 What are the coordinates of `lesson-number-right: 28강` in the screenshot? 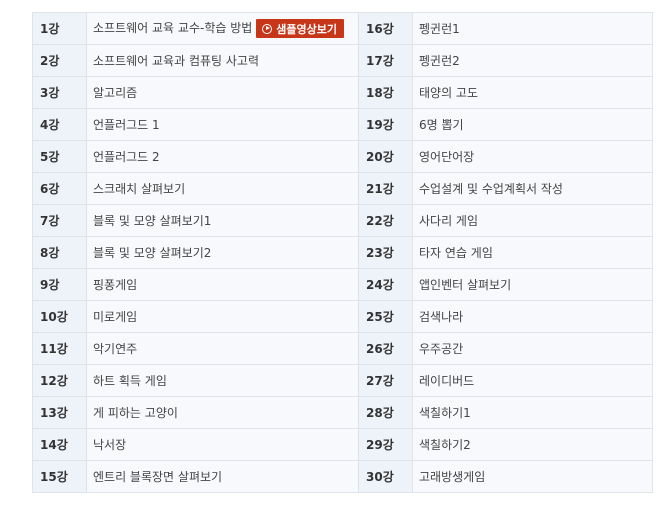 It's located at (385, 412).